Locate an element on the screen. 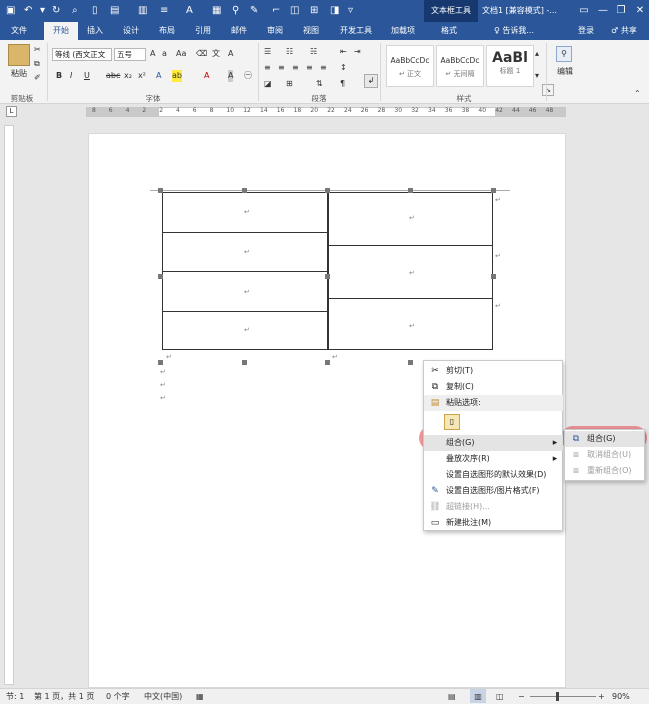  highlight-icon: ab is located at coordinates (177, 76).